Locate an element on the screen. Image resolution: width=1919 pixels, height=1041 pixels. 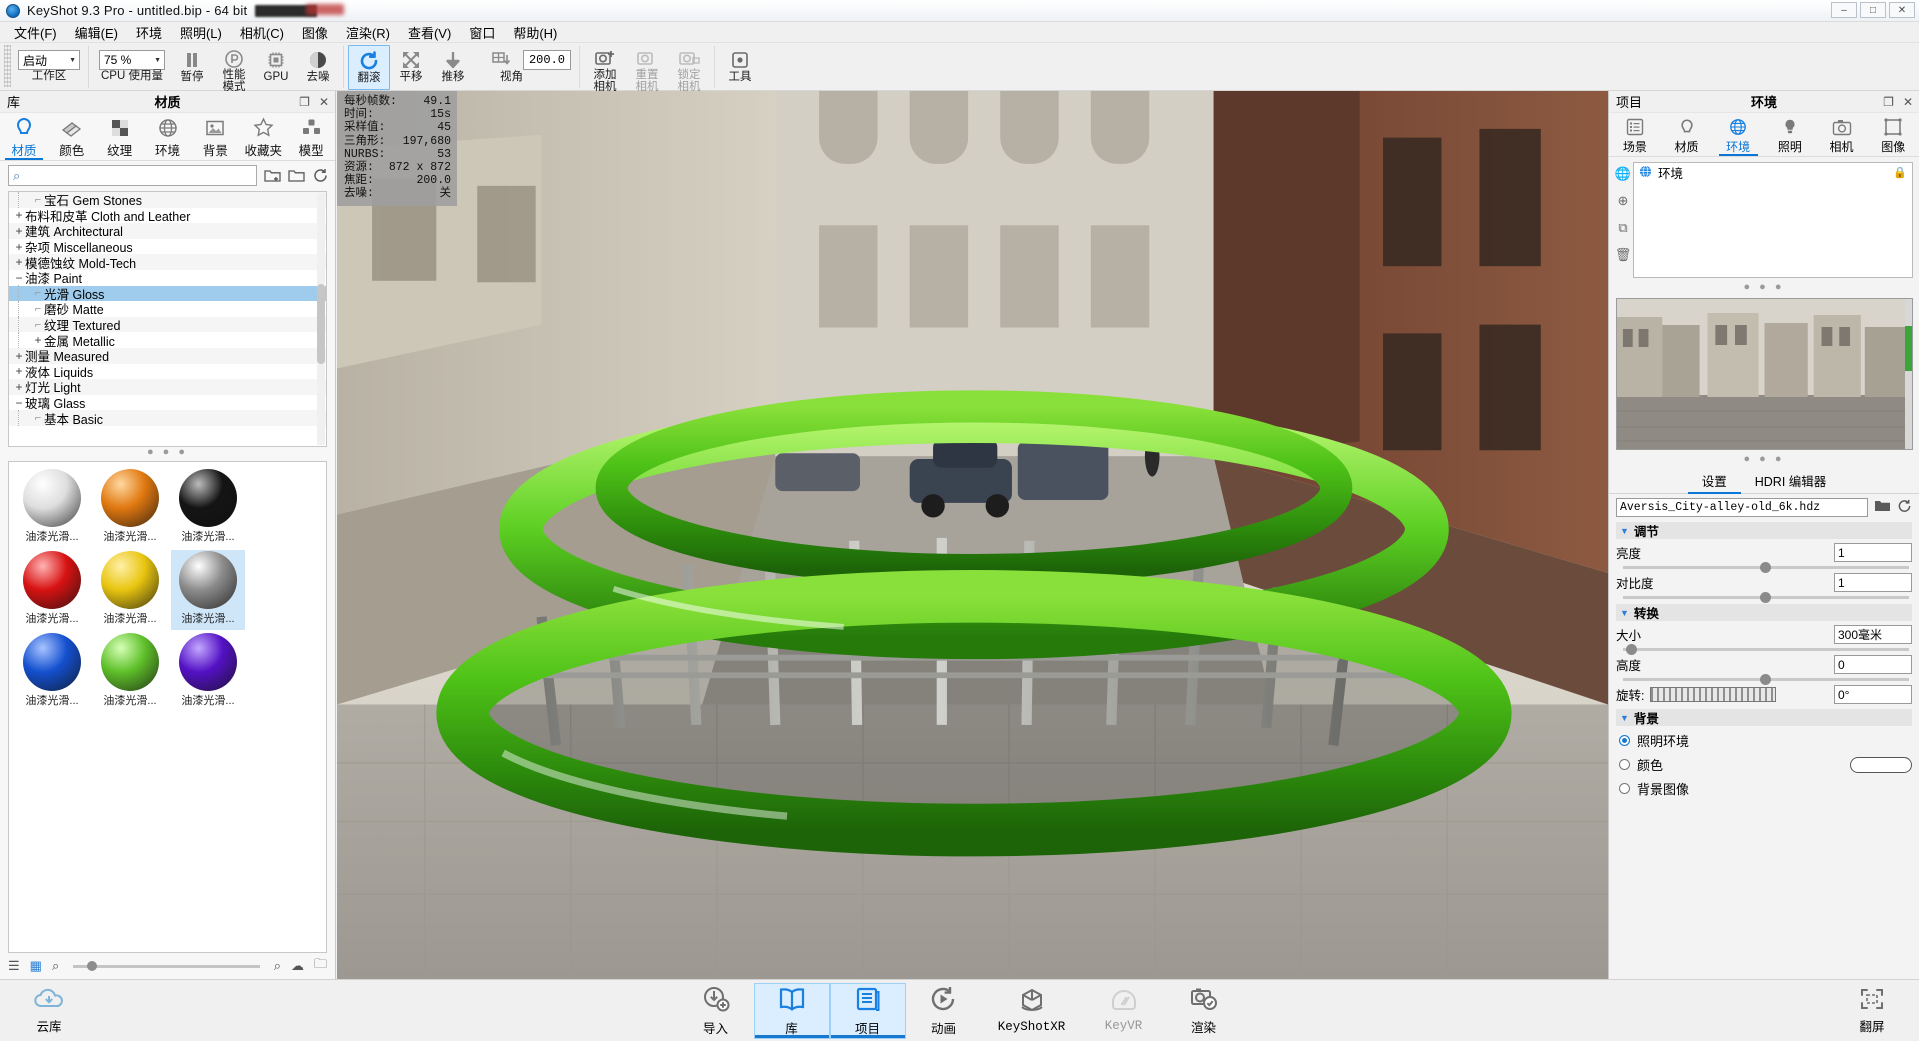
hdri-preview-scrollbar is located at coordinates (1908, 374).